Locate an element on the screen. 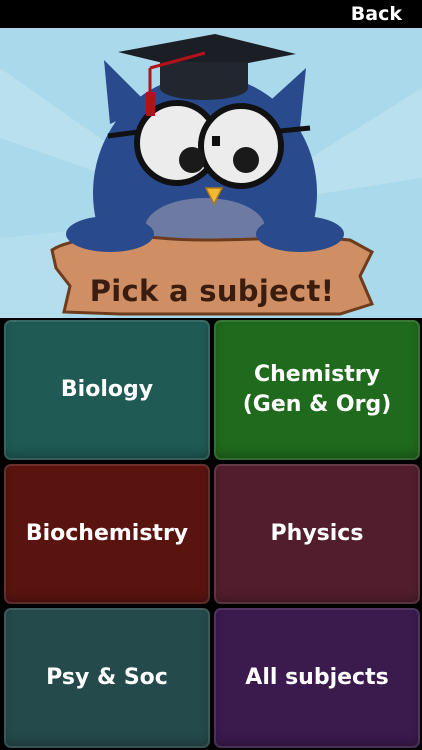  subject-label: Physics is located at coordinates (317, 533).